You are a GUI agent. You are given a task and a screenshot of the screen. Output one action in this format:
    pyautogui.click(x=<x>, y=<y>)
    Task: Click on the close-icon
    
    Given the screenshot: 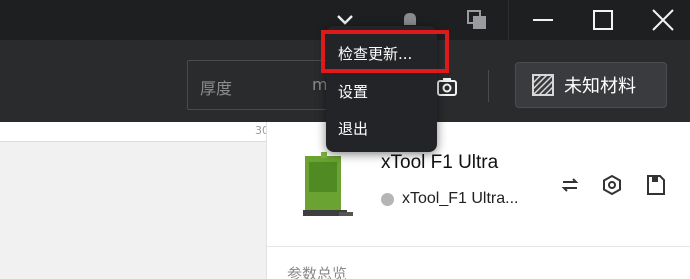 What is the action you would take?
    pyautogui.click(x=663, y=20)
    